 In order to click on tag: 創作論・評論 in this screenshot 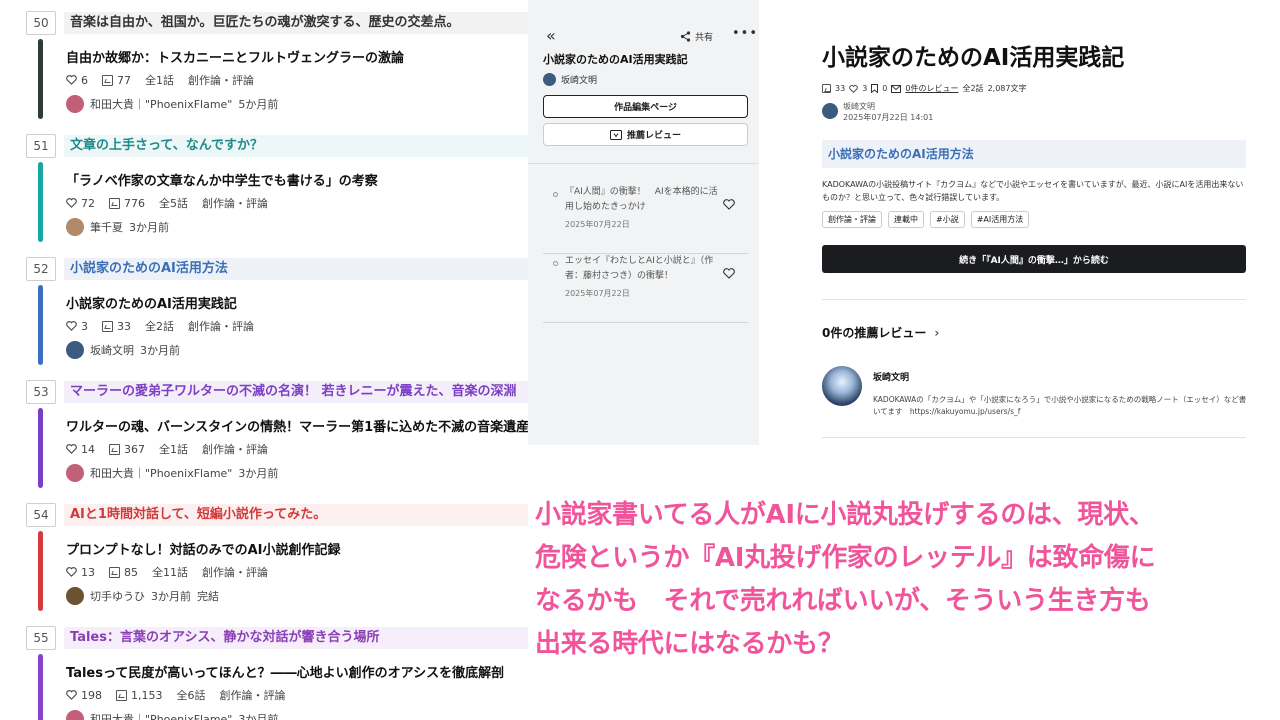, I will do `click(852, 219)`.